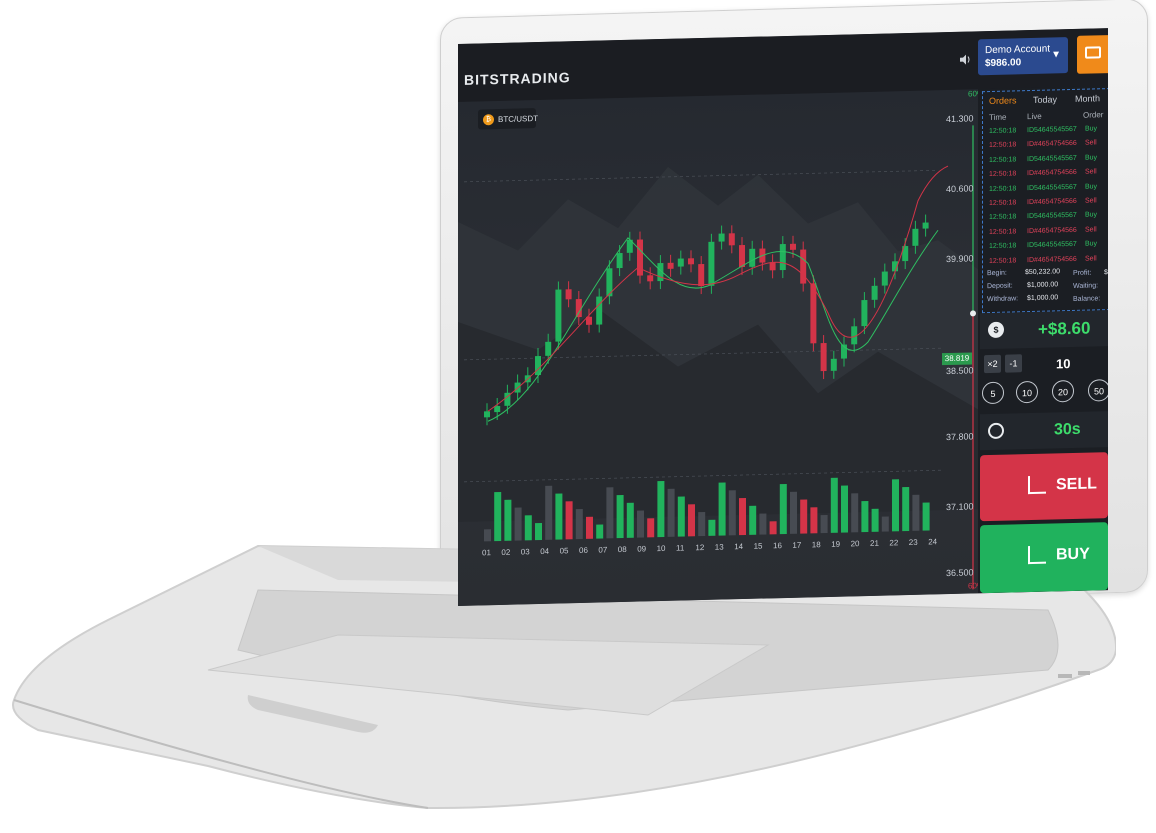 Image resolution: width=1156 pixels, height=833 pixels. I want to click on withdraw-value: $1,000.00, so click(1043, 298).